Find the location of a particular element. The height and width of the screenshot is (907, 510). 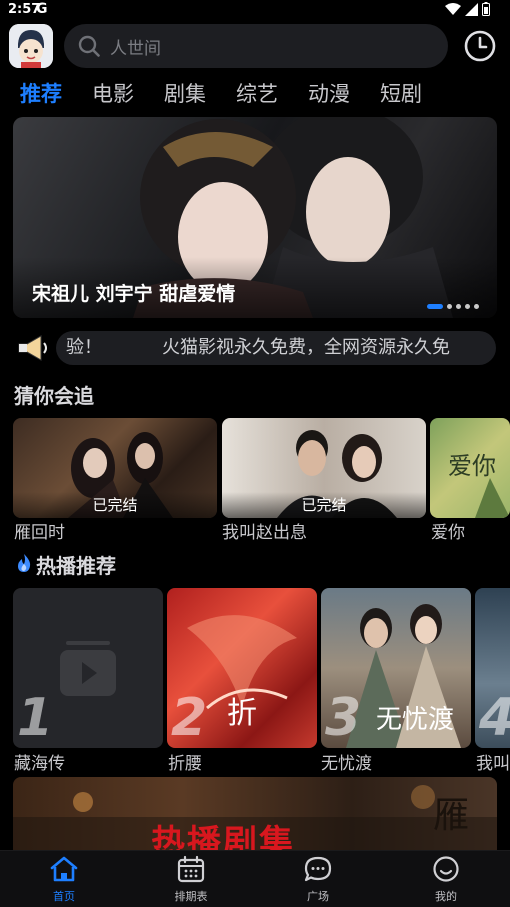

svg-text: 折 is located at coordinates (242, 713).